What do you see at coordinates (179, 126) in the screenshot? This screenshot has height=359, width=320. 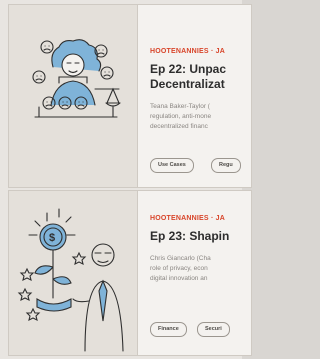 I see `episode-description-line-3: decentralized financ` at bounding box center [179, 126].